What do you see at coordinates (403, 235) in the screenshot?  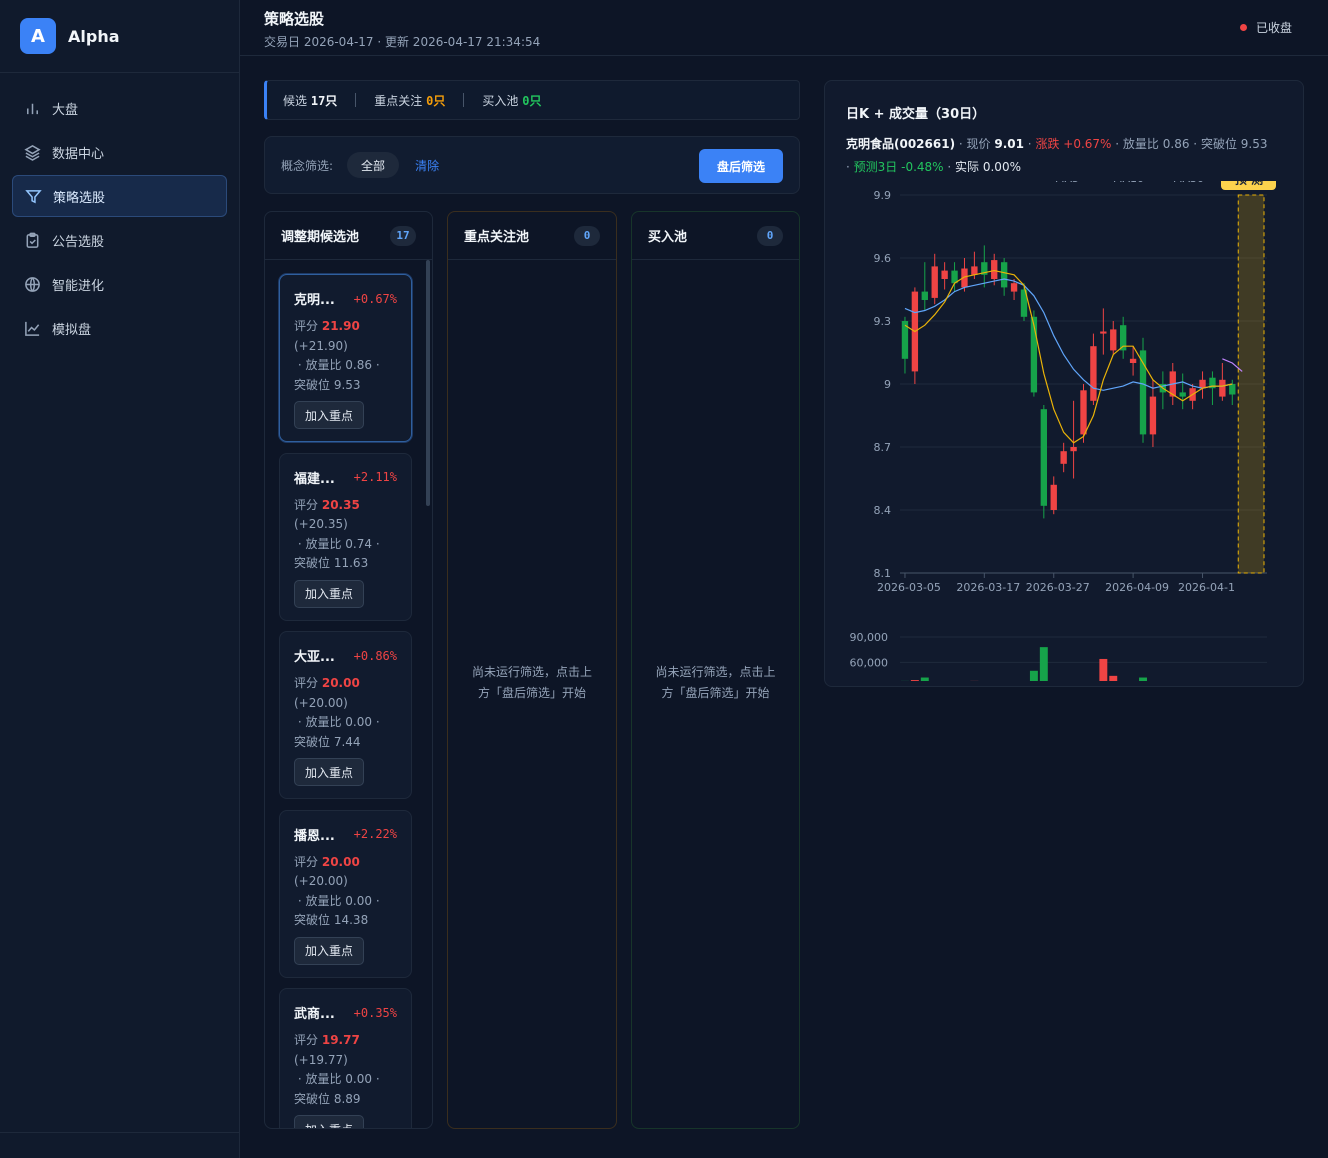 I see `column-count-badge: 17` at bounding box center [403, 235].